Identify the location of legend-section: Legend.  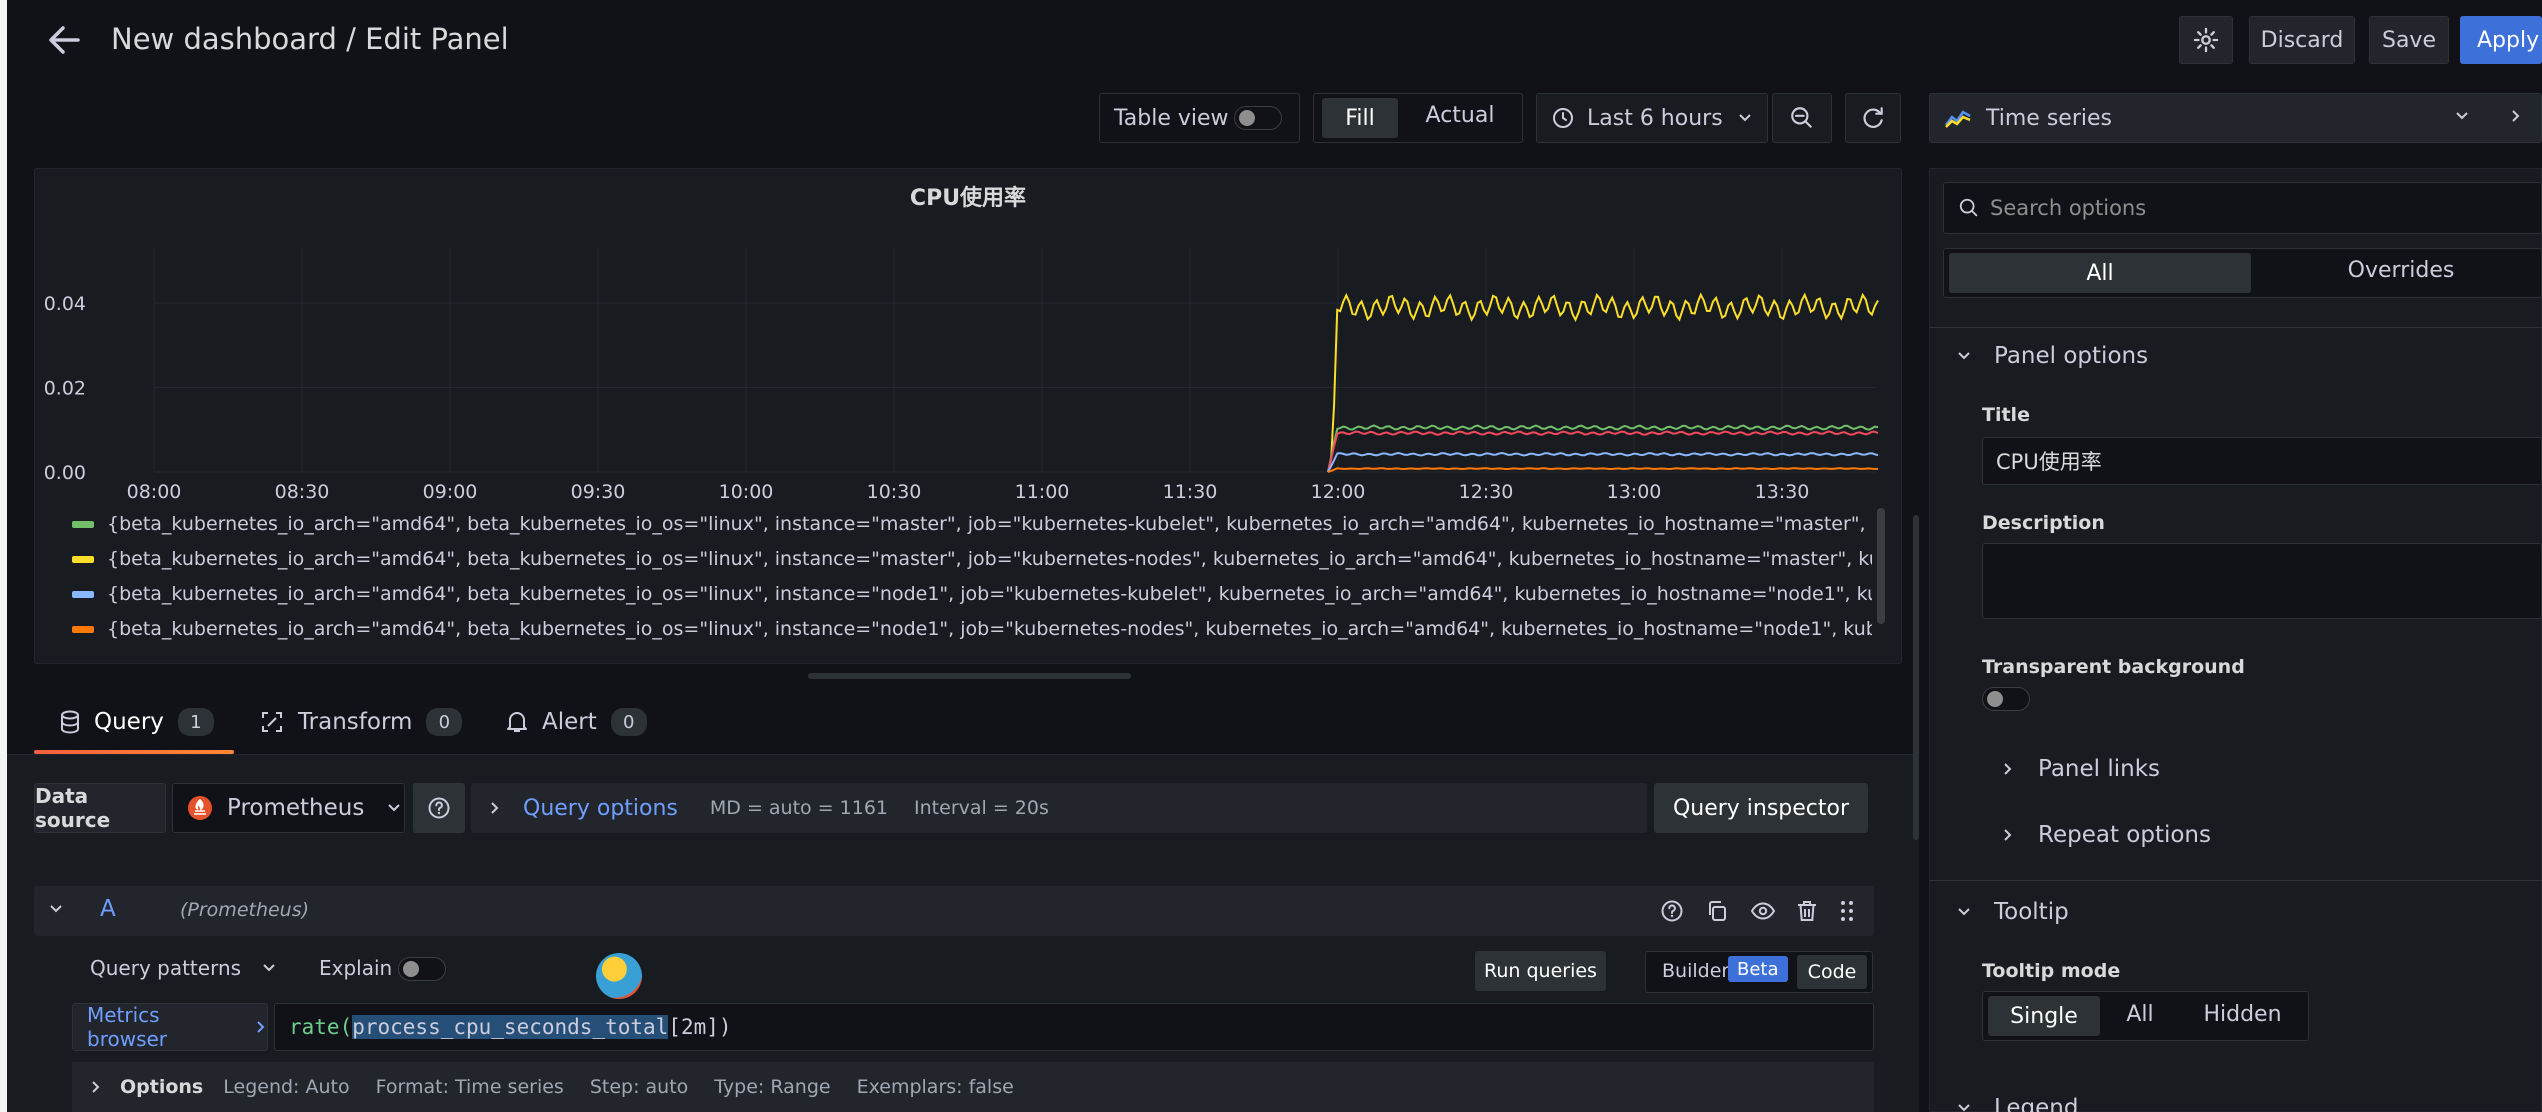
(2017, 1103).